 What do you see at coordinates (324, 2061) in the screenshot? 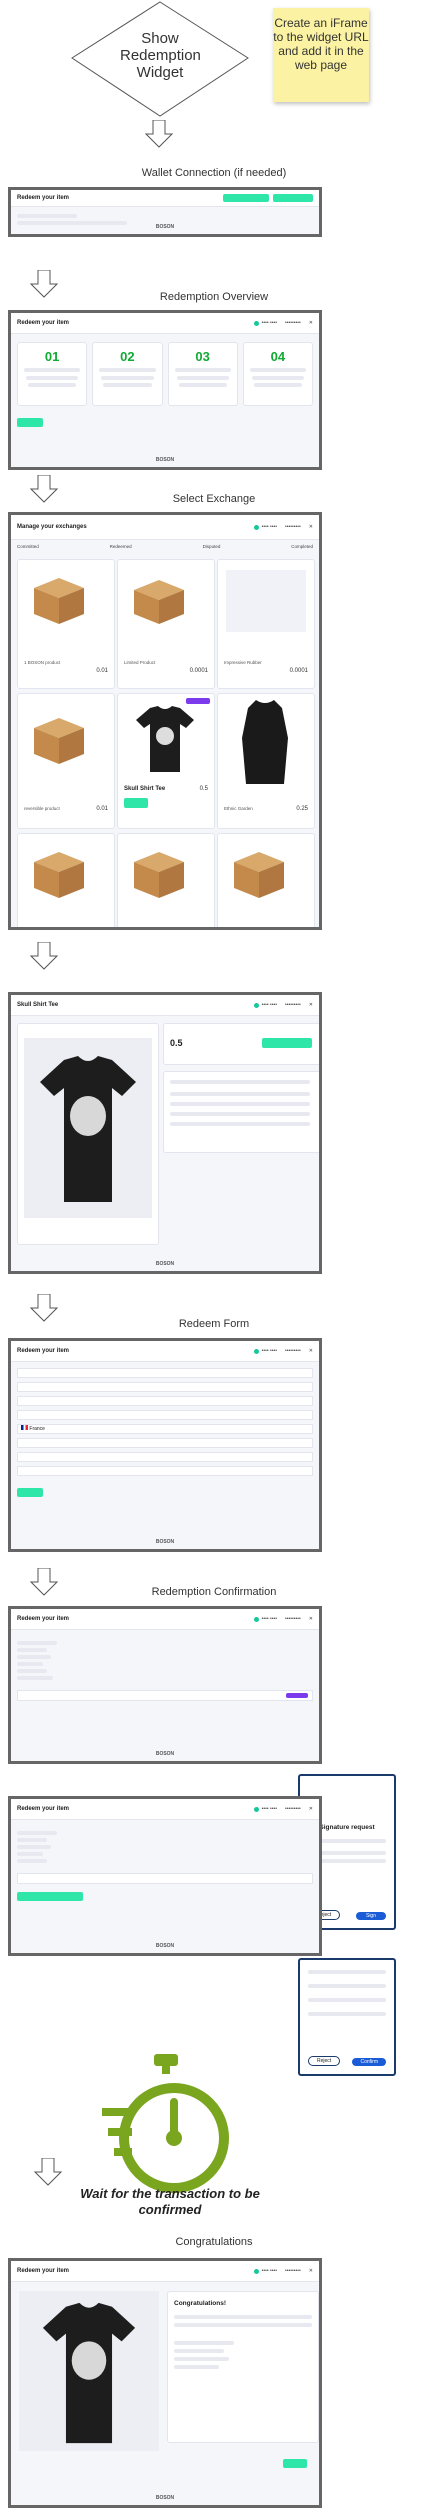
I see `reject-button: Reject` at bounding box center [324, 2061].